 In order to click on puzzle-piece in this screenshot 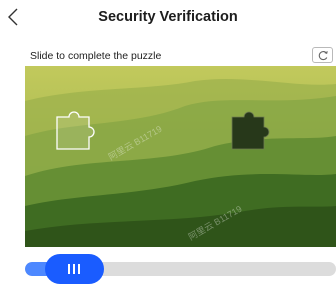, I will do `click(75, 130)`.